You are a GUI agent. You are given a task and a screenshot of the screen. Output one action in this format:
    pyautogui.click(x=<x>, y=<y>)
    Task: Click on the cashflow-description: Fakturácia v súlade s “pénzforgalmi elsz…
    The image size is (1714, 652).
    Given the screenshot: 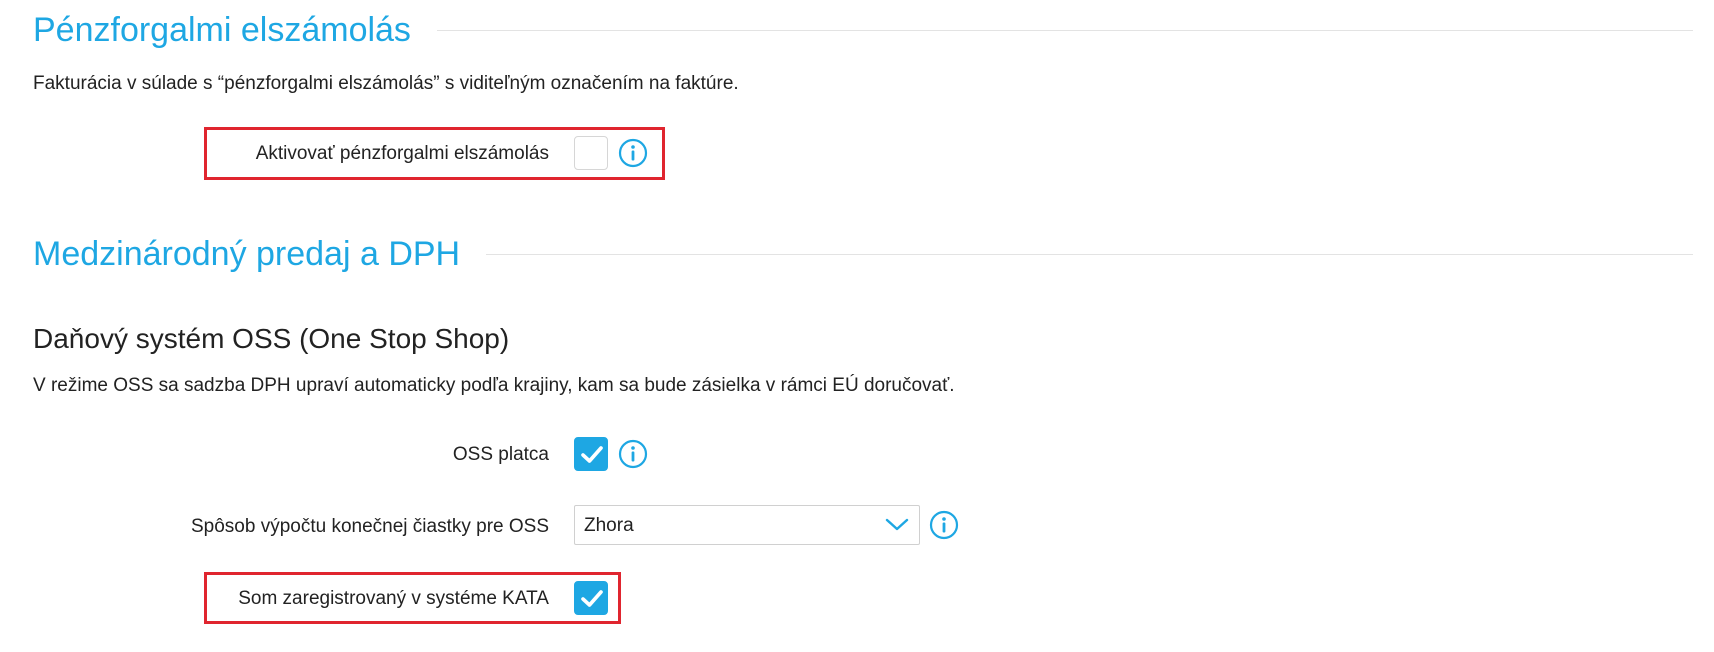 What is the action you would take?
    pyautogui.click(x=386, y=83)
    